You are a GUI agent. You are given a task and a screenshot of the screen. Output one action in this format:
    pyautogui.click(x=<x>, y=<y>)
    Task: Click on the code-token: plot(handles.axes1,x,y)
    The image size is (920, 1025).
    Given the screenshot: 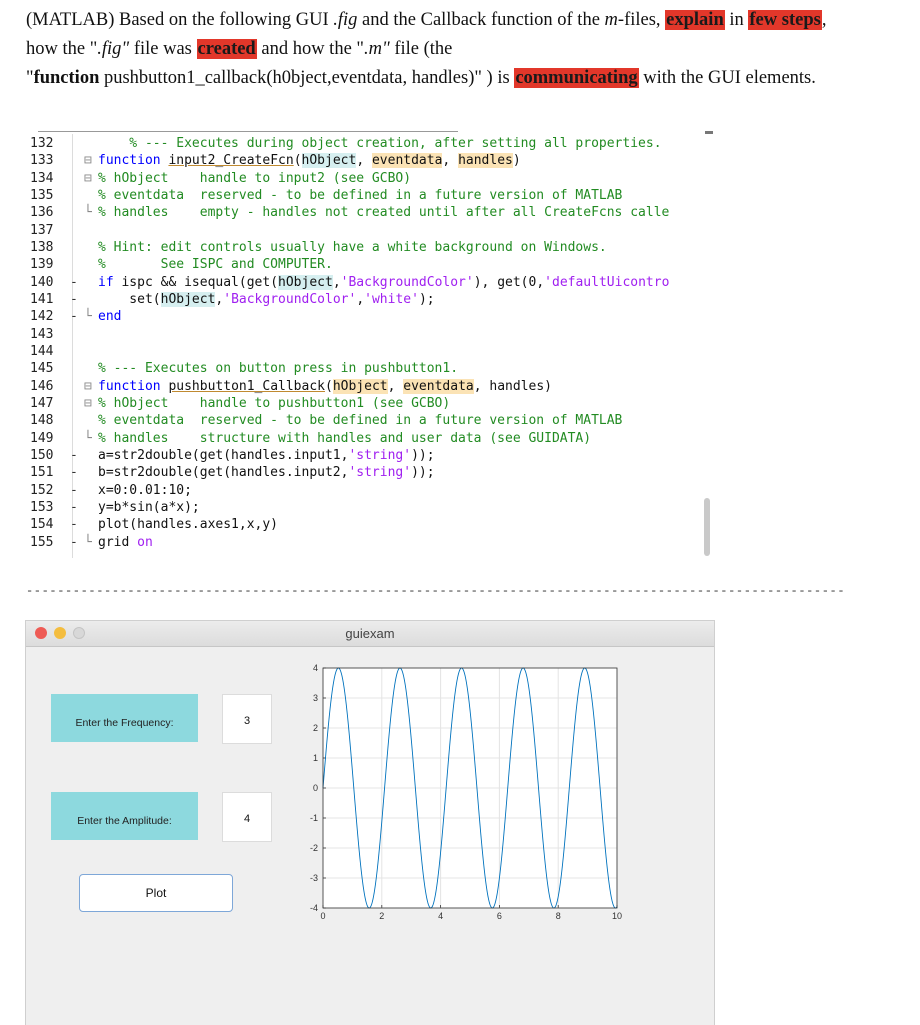 What is the action you would take?
    pyautogui.click(x=188, y=525)
    